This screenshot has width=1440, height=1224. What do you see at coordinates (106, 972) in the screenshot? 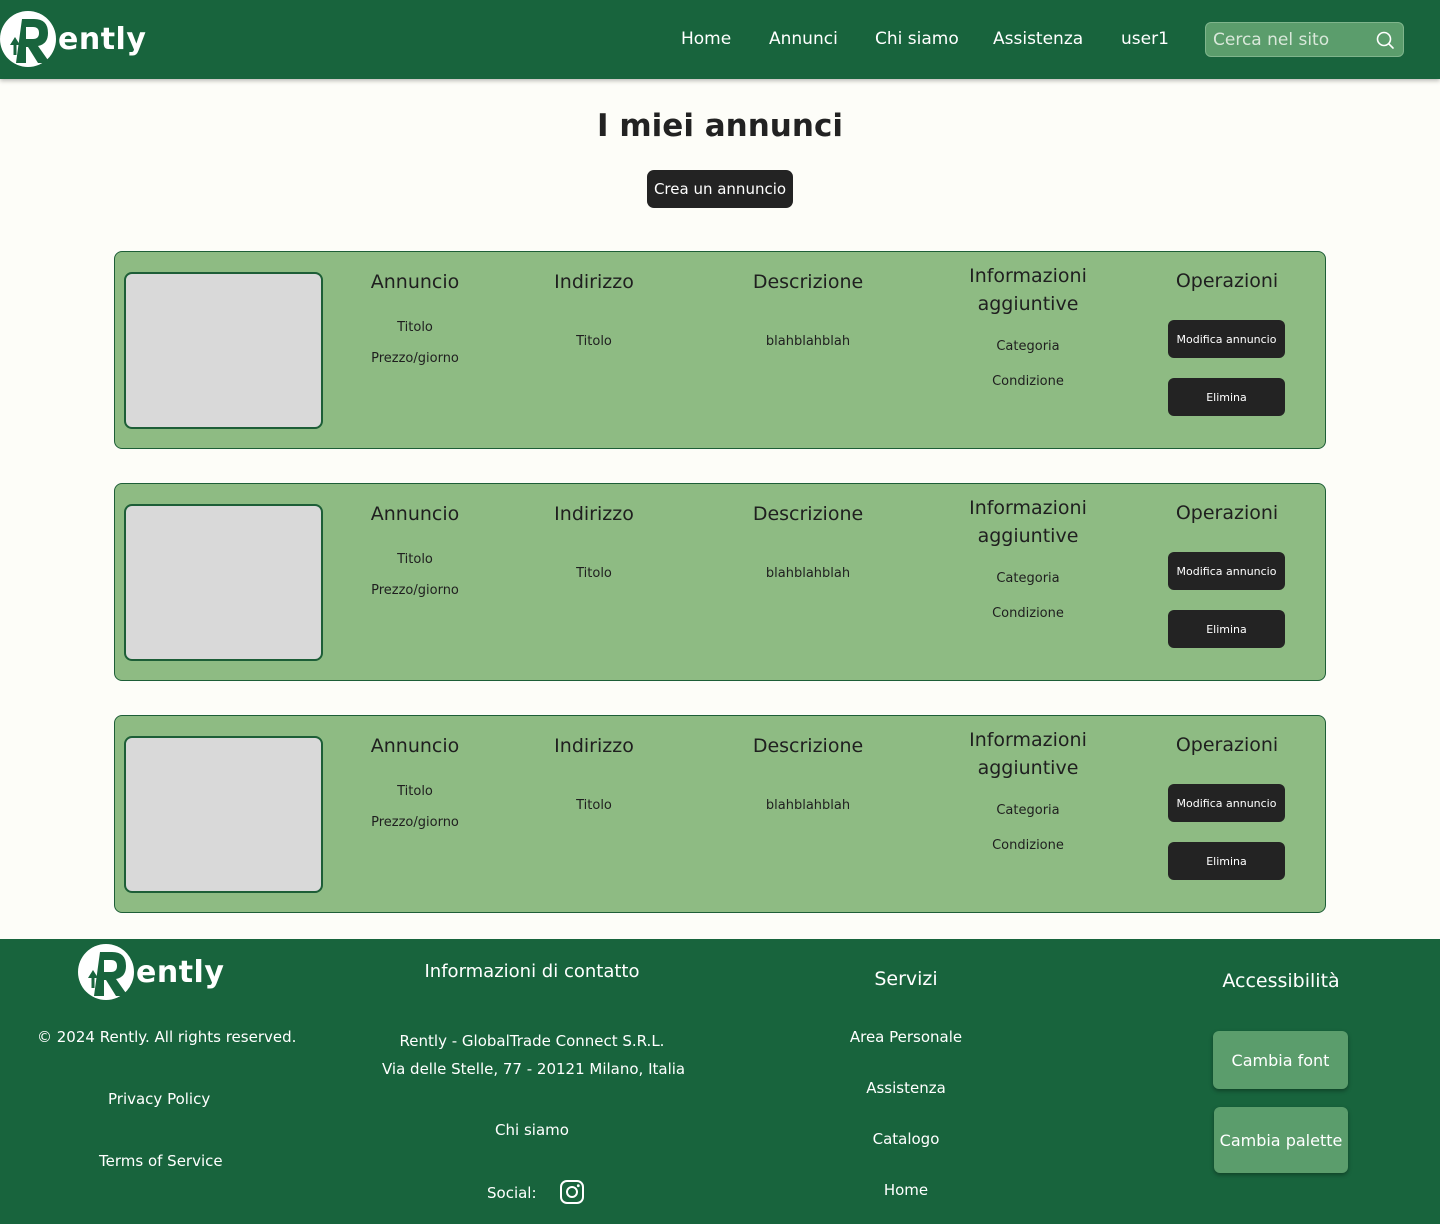
I see `footer-logo-badge-icon` at bounding box center [106, 972].